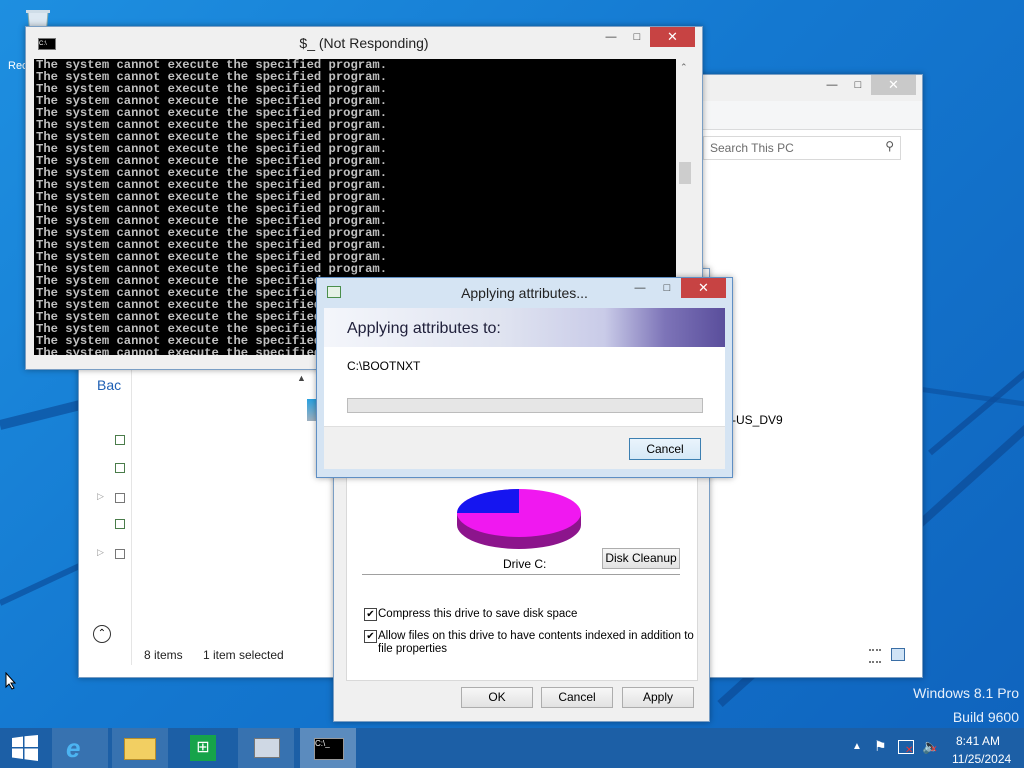  Describe the element at coordinates (102, 634) in the screenshot. I see `homegroup-icon: ⌃` at that location.